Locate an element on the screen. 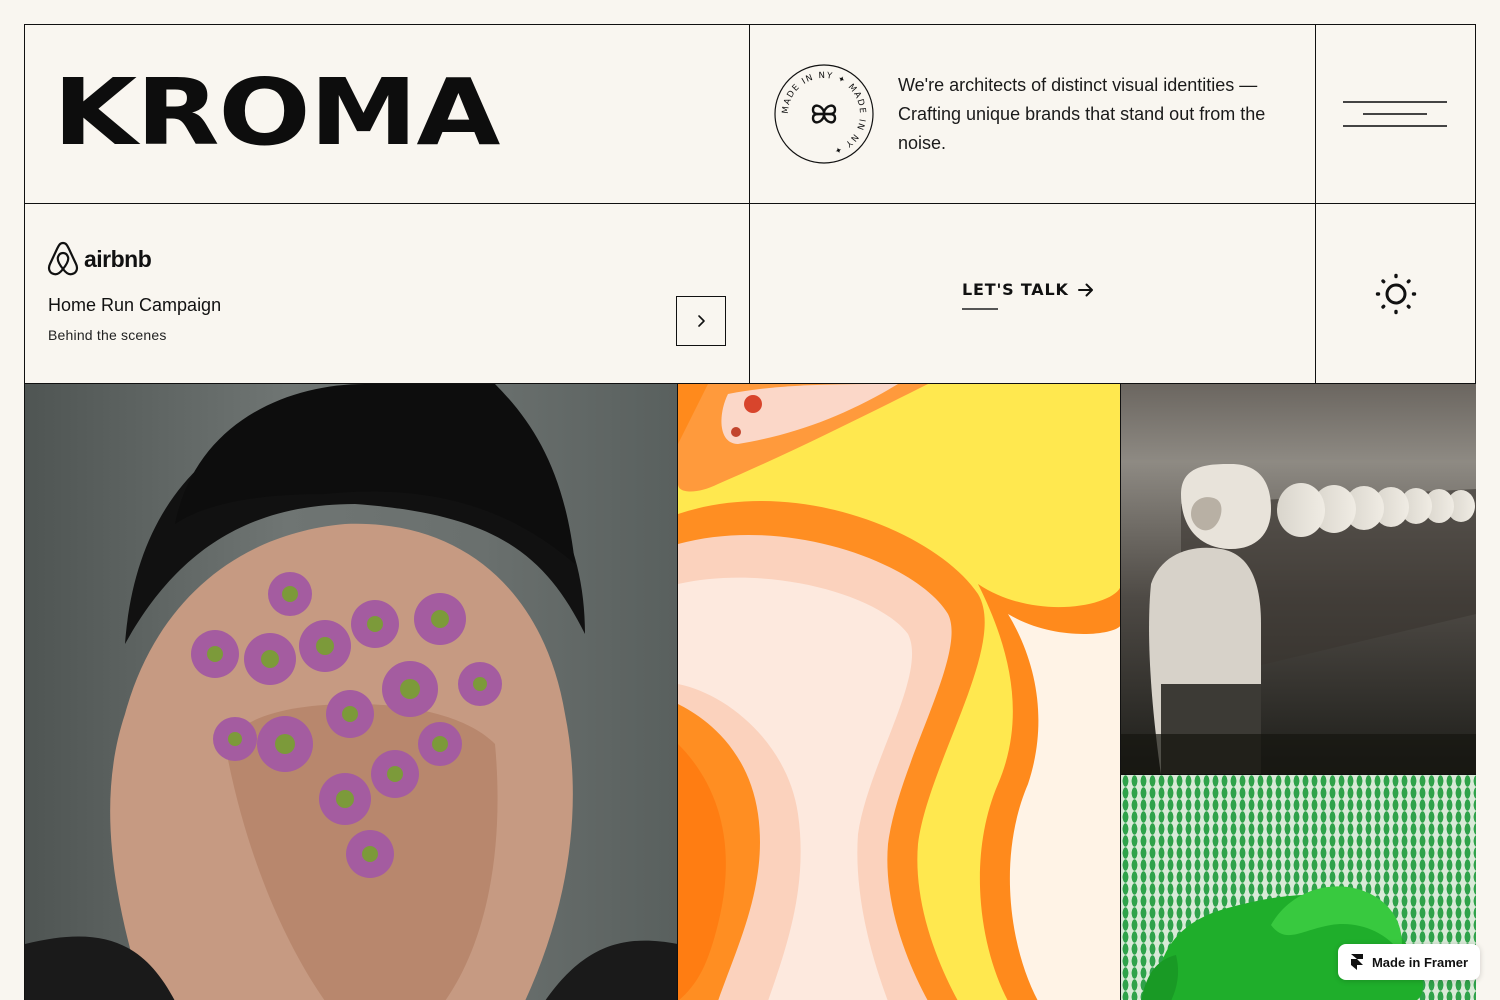 The image size is (1500, 1000). menu-cell is located at coordinates (1396, 114).